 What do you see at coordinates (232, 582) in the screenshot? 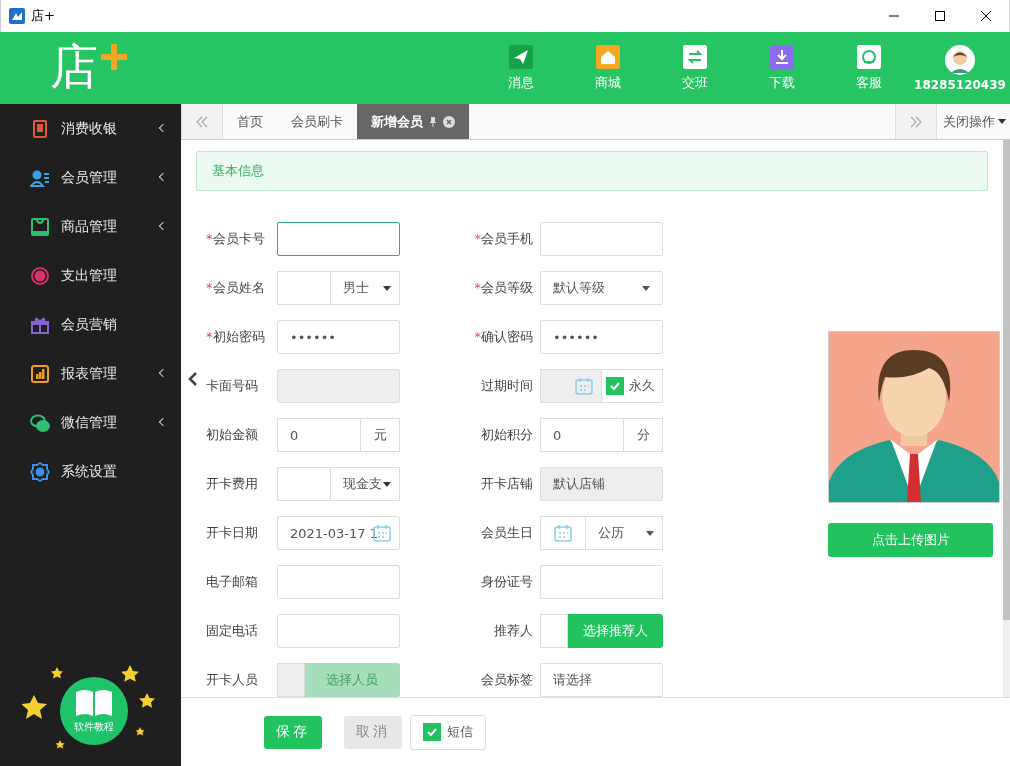
I see `field-label: 电子邮箱` at bounding box center [232, 582].